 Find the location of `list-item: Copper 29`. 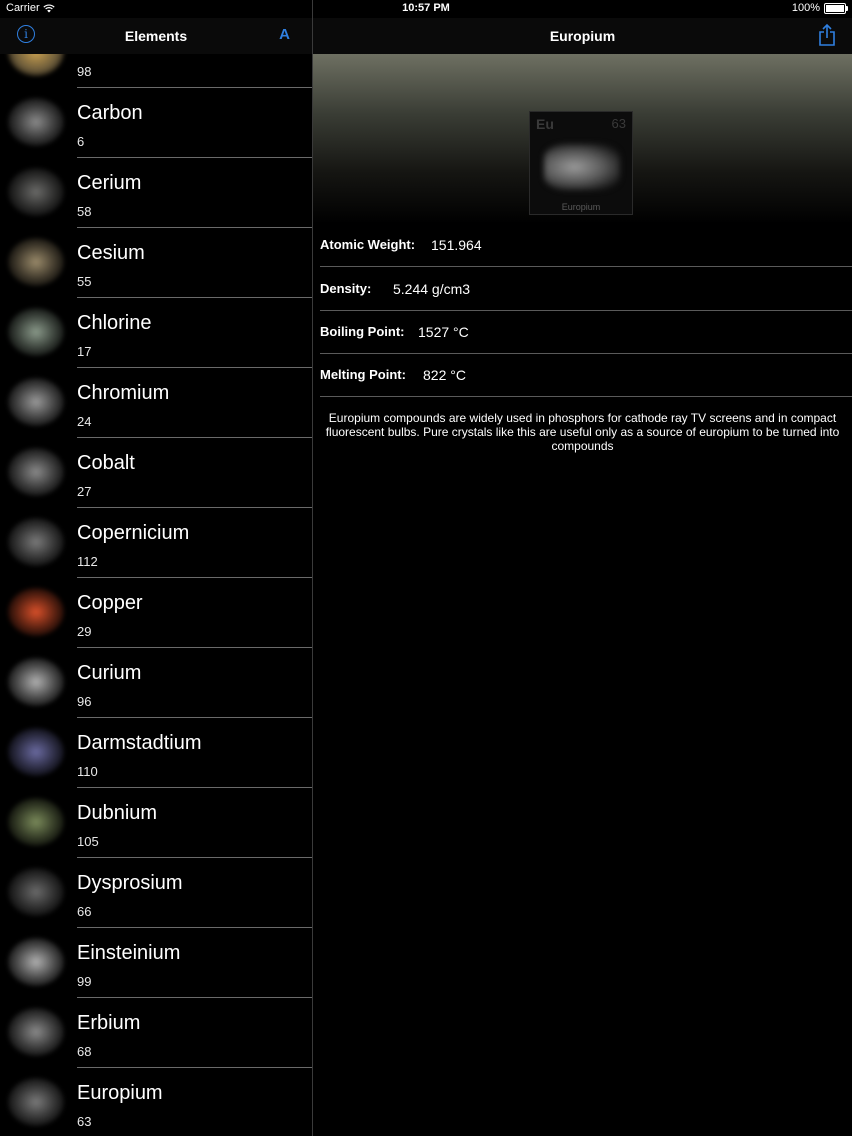

list-item: Copper 29 is located at coordinates (156, 613).